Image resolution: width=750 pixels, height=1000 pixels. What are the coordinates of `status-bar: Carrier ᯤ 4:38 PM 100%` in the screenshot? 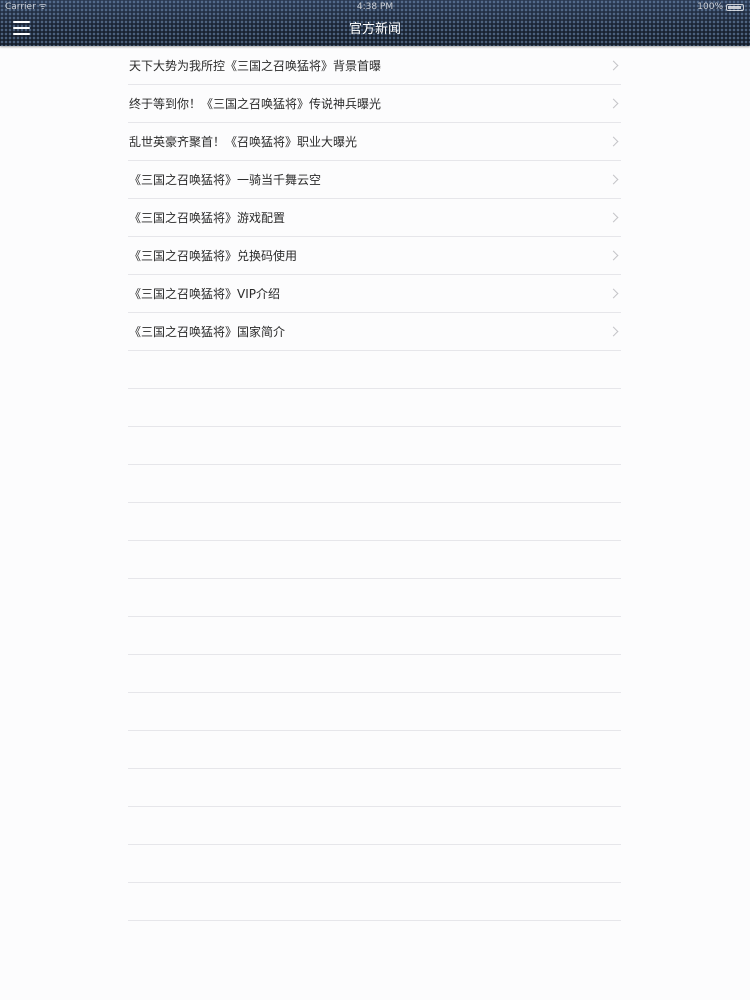 It's located at (375, 7).